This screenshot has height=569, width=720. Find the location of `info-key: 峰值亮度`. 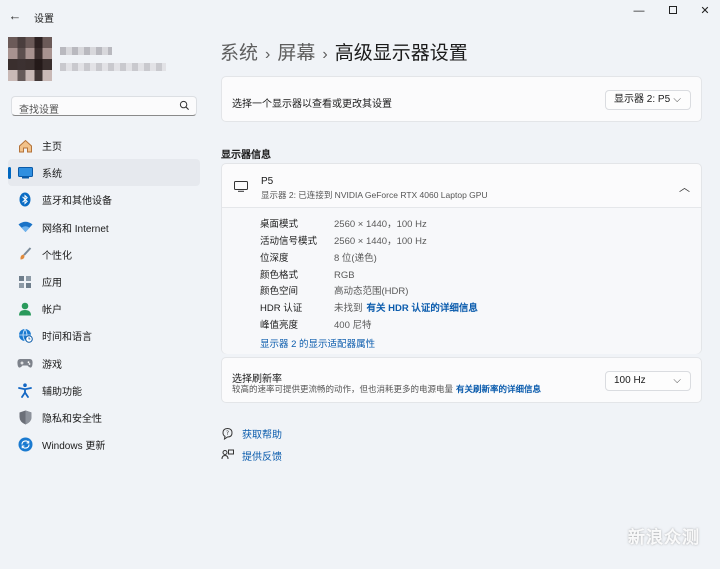

info-key: 峰值亮度 is located at coordinates (279, 325).